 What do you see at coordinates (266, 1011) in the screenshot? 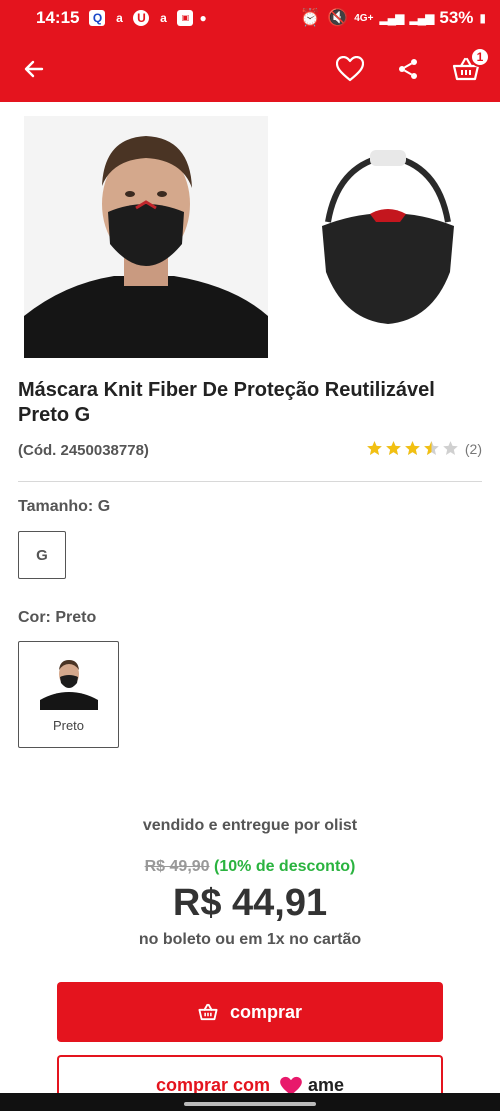
I see `buy-button-label: comprar` at bounding box center [266, 1011].